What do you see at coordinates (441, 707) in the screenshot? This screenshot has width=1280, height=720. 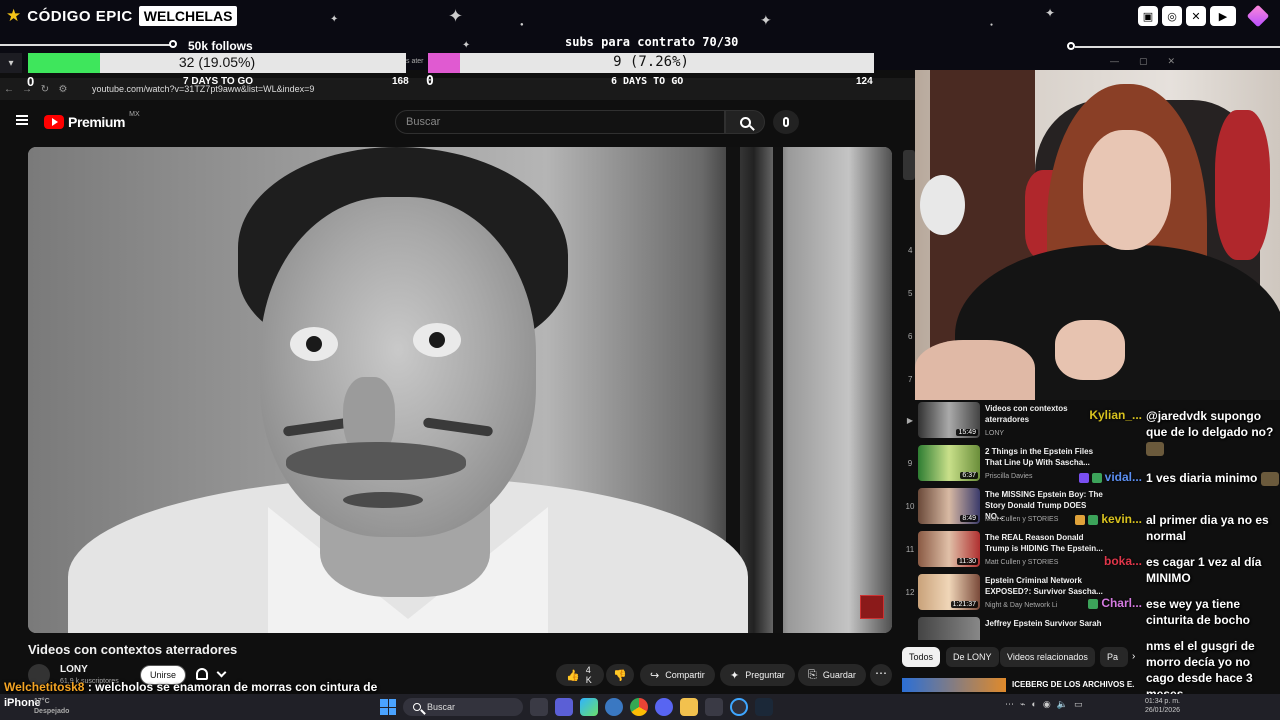 I see `taskbar-search-label: Buscar` at bounding box center [441, 707].